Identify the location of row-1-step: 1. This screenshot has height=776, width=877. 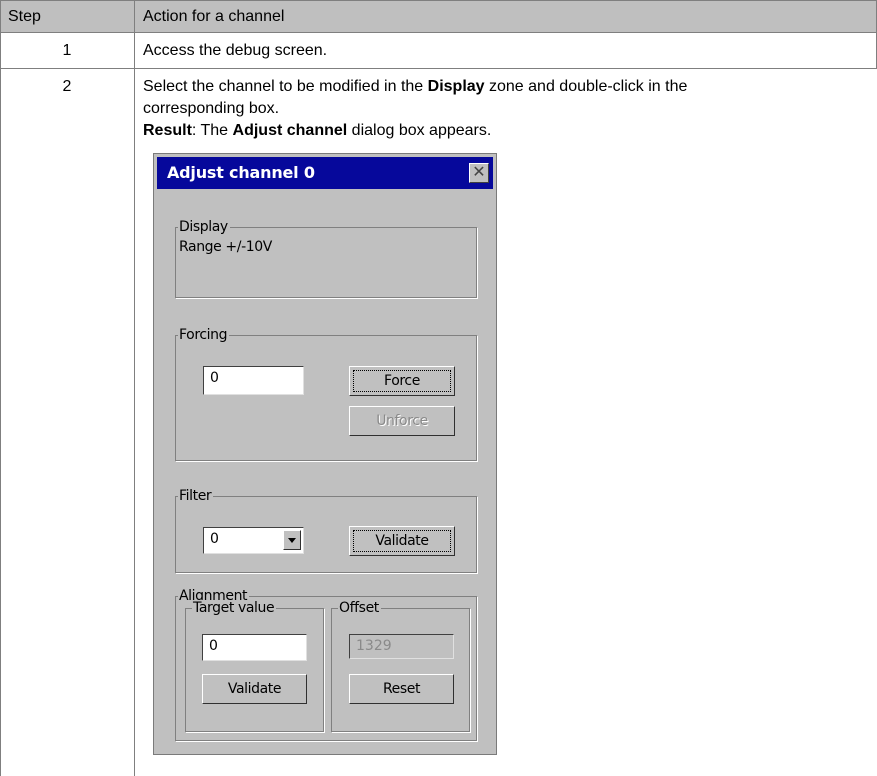
(67, 50).